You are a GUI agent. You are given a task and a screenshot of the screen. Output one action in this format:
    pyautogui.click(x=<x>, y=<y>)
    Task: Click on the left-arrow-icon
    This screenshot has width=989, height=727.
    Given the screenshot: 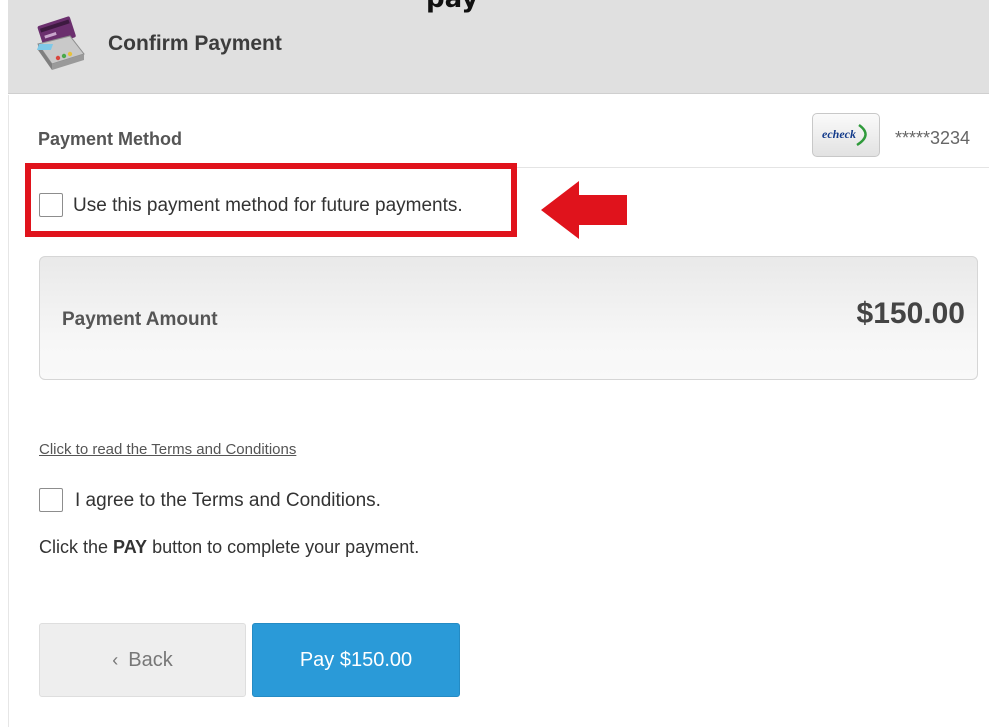 What is the action you would take?
    pyautogui.click(x=584, y=210)
    